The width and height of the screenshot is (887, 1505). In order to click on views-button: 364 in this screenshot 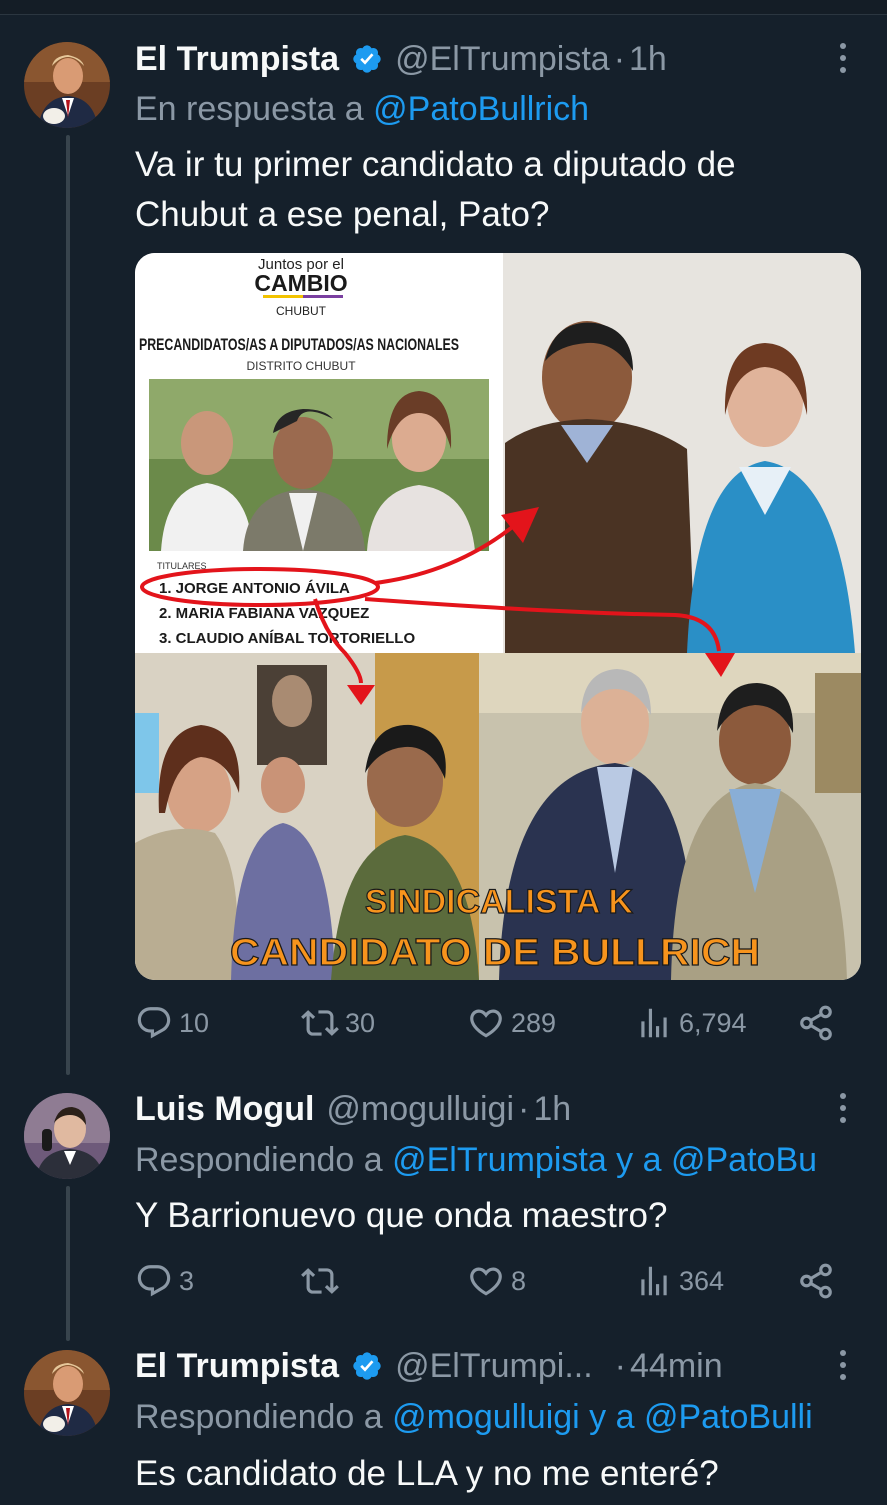, I will do `click(679, 1281)`.